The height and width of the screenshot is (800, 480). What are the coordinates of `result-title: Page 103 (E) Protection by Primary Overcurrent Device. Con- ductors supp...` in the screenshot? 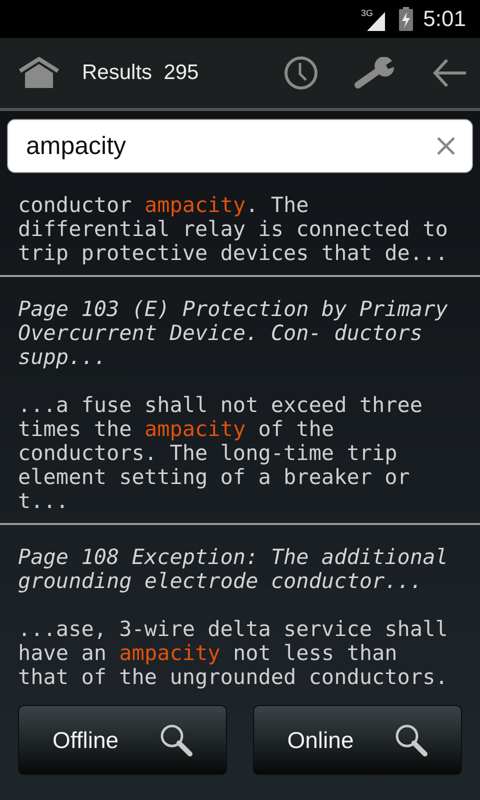 It's located at (240, 326).